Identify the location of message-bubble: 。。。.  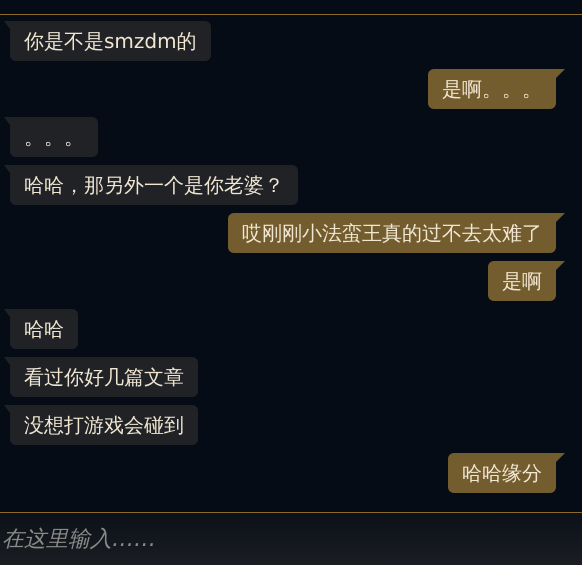
(51, 137).